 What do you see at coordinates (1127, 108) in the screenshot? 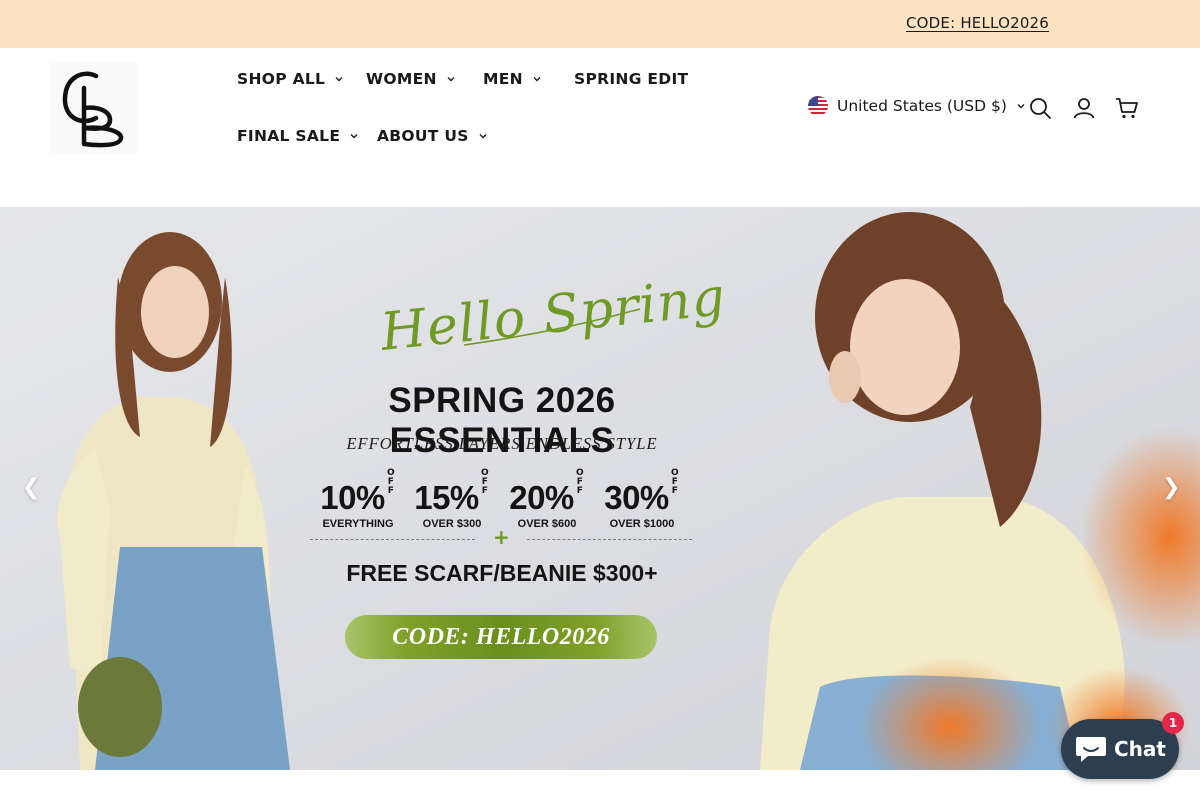
I see `cart-icon` at bounding box center [1127, 108].